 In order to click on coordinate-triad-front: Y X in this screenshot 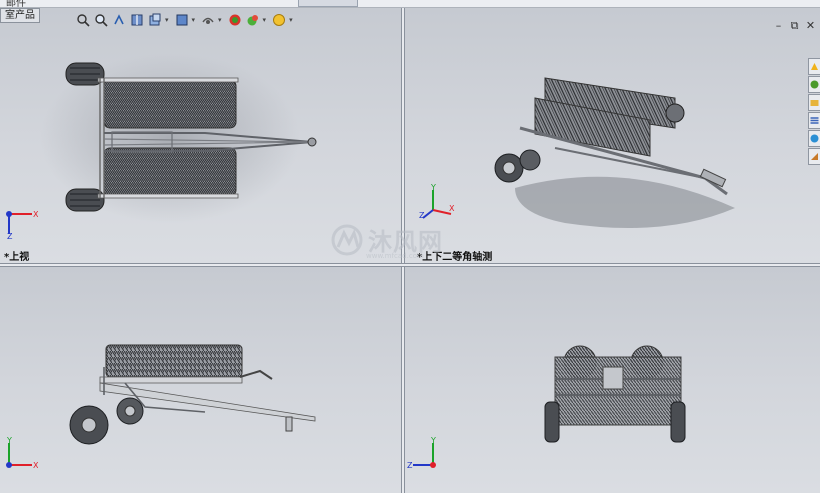, I will do `click(20, 455)`.